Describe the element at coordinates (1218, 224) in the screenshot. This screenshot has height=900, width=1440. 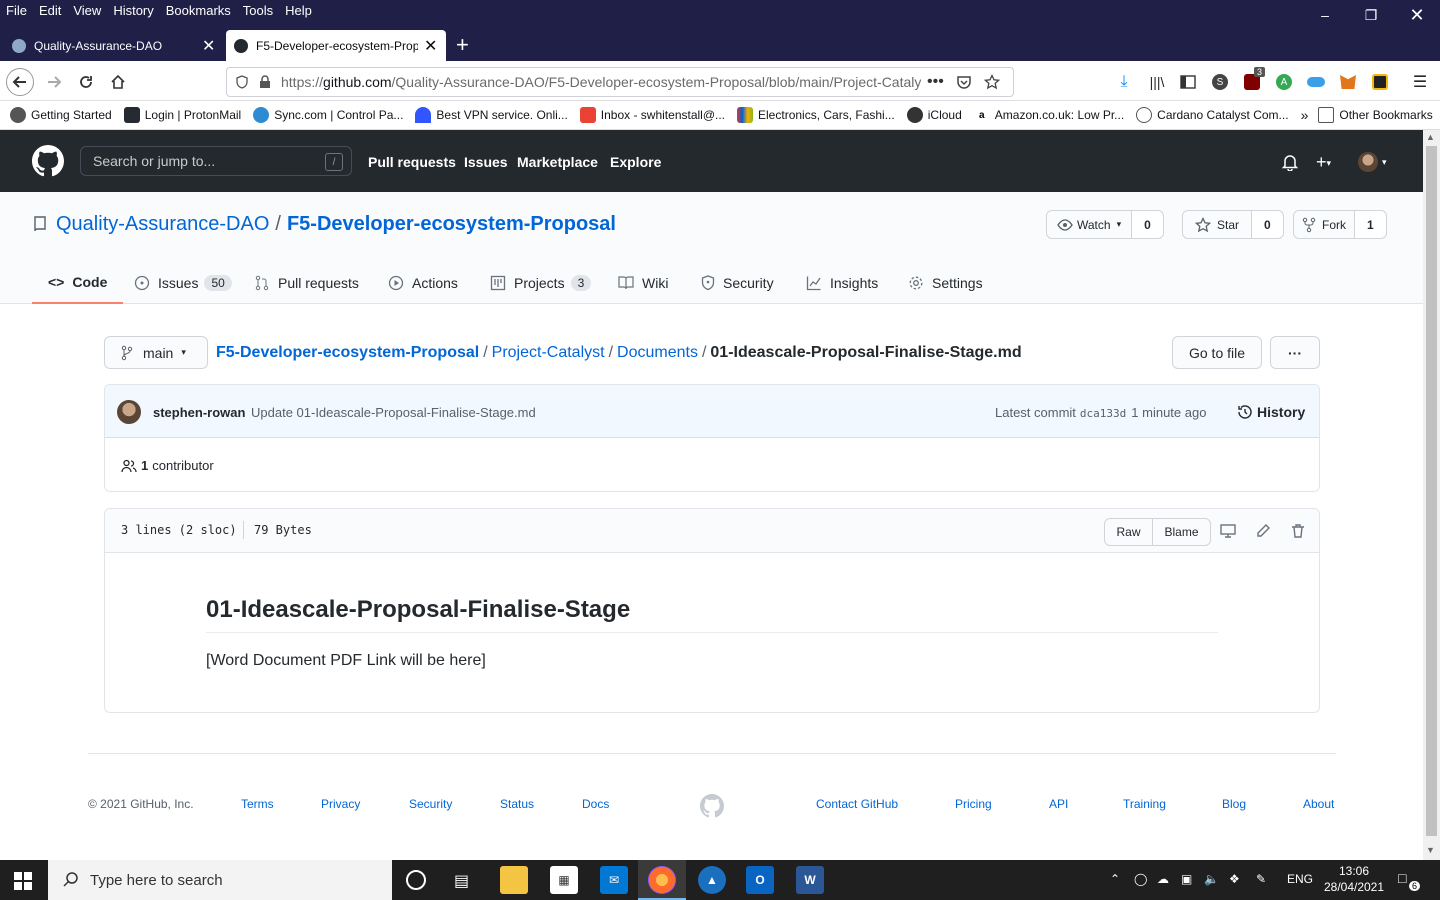
I see `star-button: Star` at that location.